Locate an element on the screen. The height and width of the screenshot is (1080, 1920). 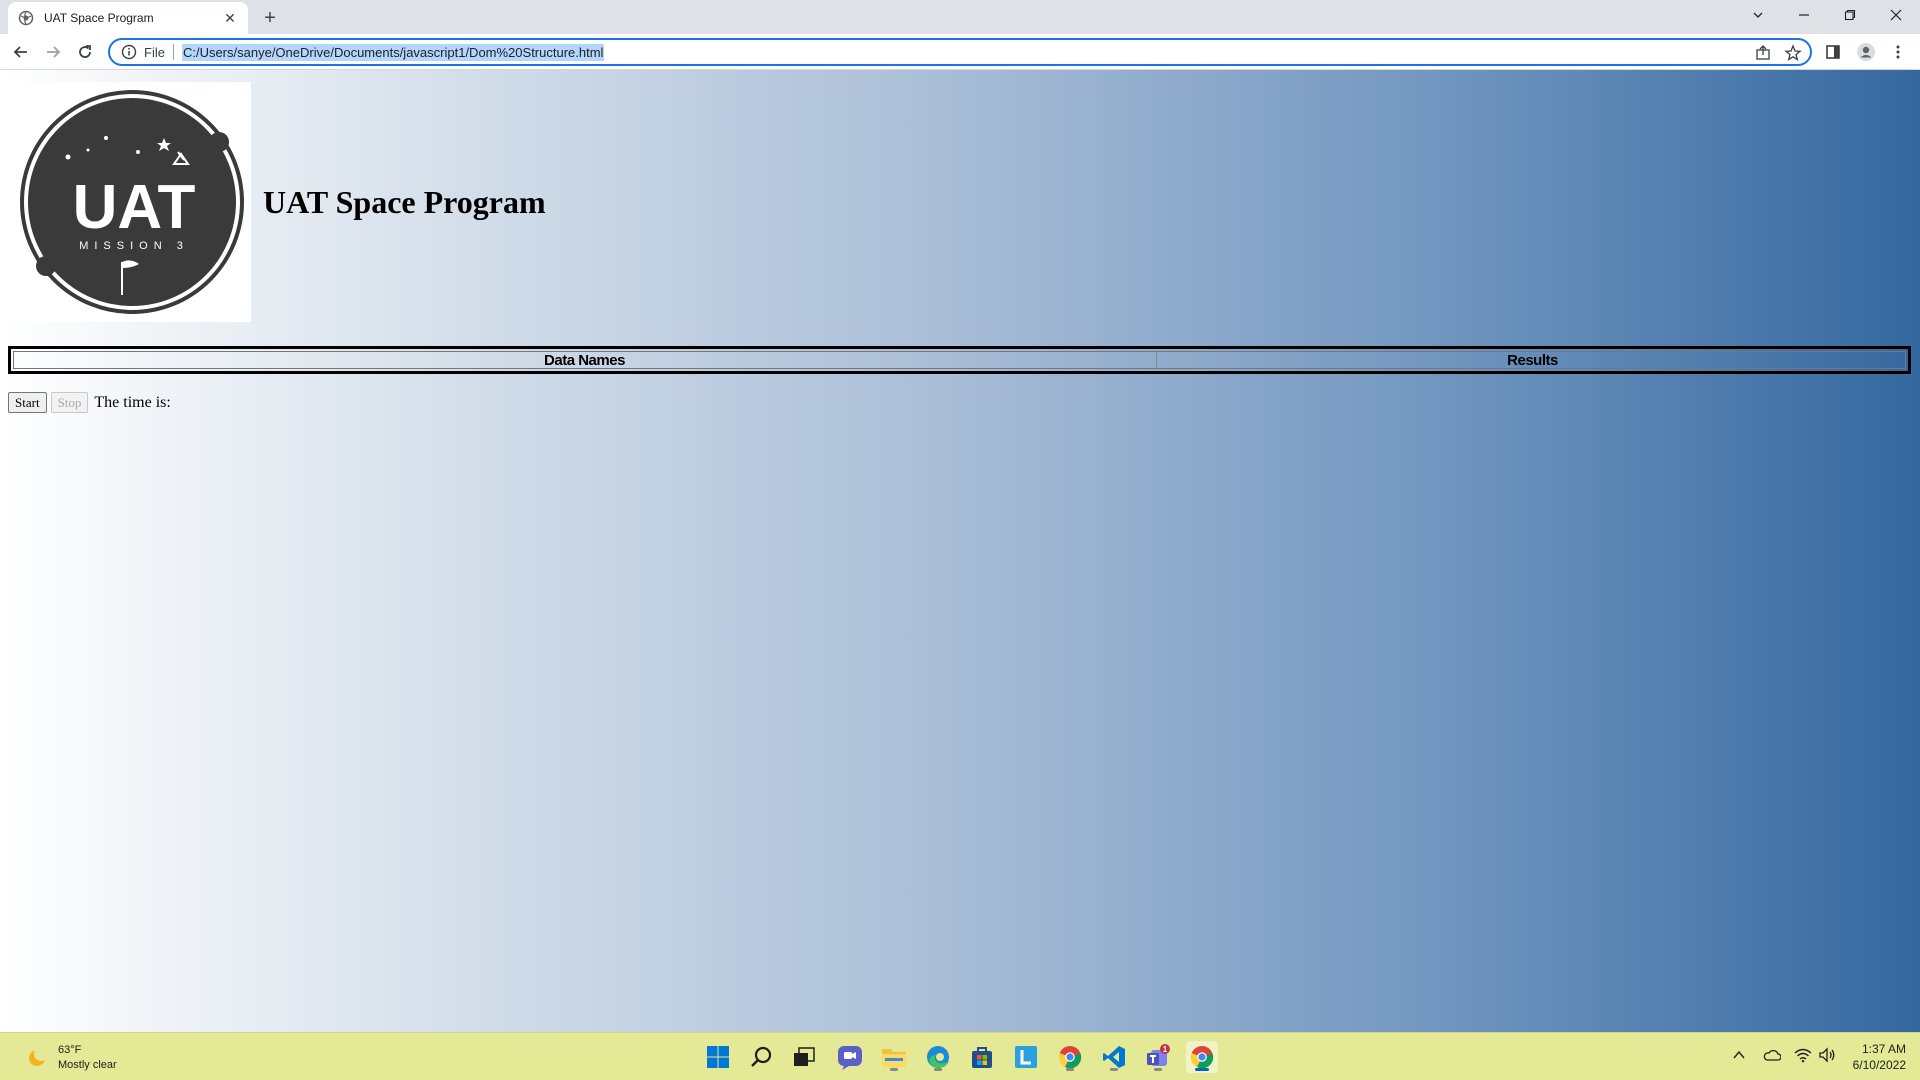
page-header: UAT MISSION 3 UAT Space Program is located at coordinates (277, 202).